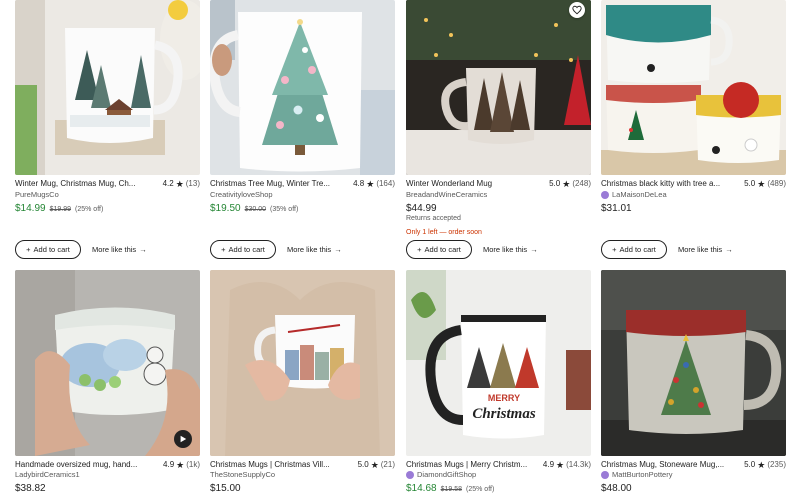  I want to click on shop-name-label: BreadandWineCeramics, so click(447, 194).